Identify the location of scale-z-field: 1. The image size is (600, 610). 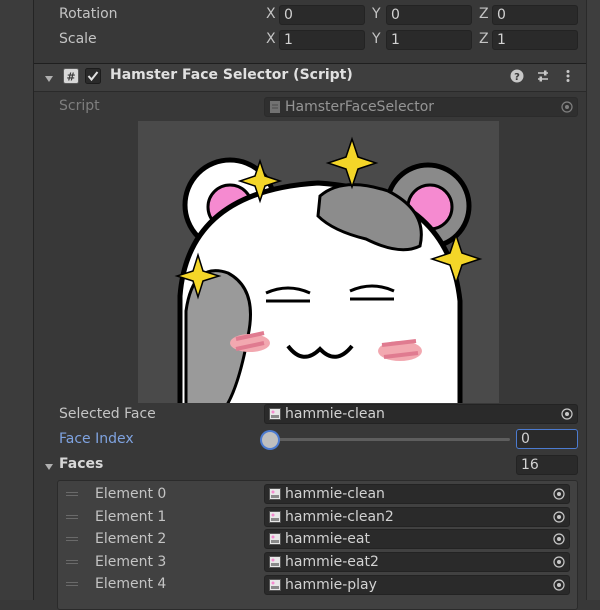
(535, 40).